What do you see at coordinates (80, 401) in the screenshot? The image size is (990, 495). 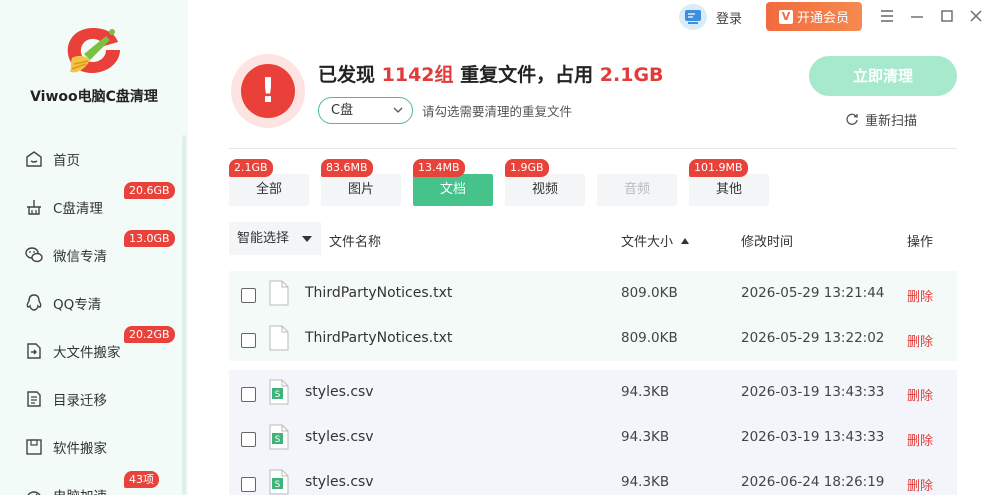 I see `sidebar-item-label: 目录迁移` at bounding box center [80, 401].